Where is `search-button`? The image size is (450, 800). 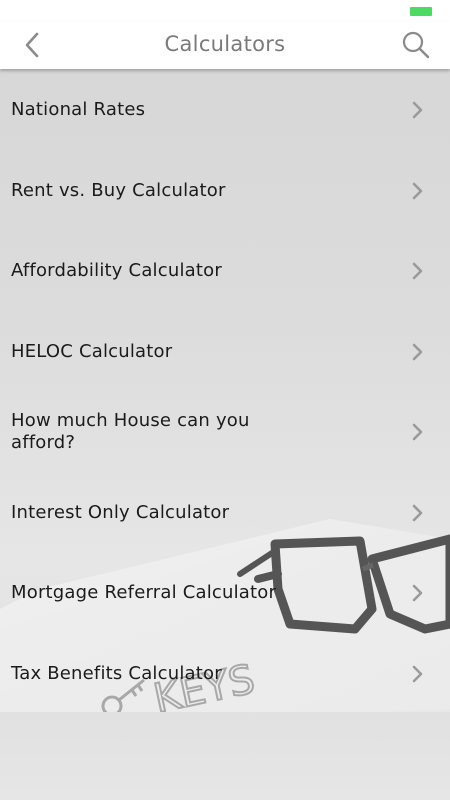
search-button is located at coordinates (416, 45).